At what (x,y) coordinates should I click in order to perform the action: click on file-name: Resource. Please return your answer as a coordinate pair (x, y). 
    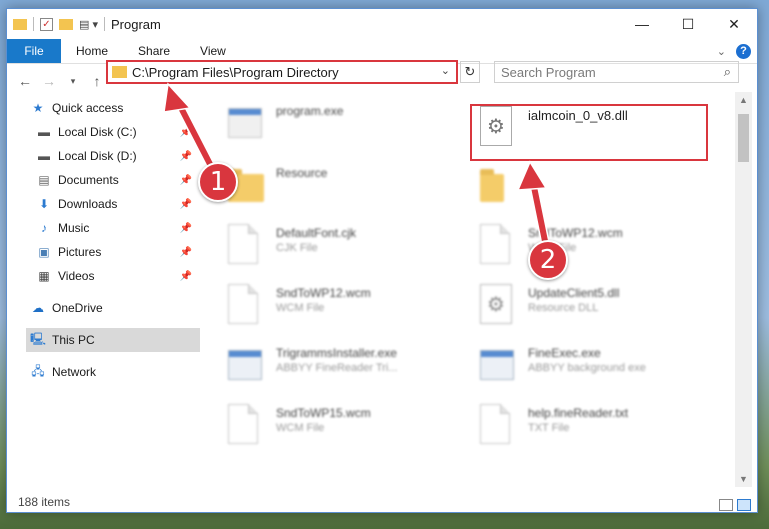
    Looking at the image, I should click on (302, 173).